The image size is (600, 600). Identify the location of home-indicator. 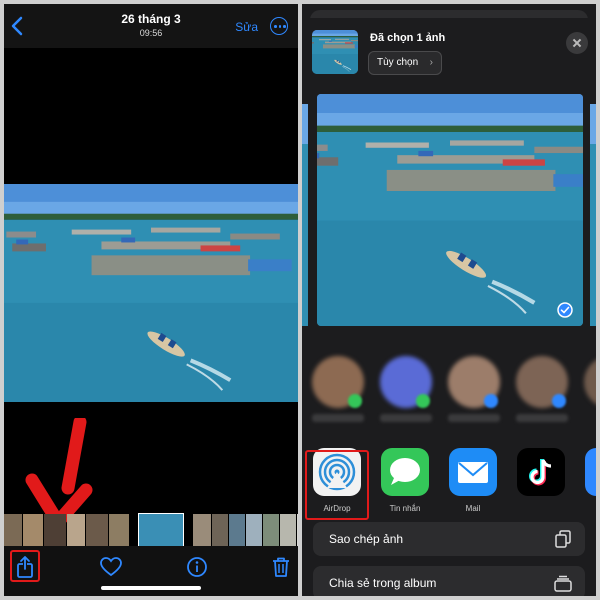
(151, 588).